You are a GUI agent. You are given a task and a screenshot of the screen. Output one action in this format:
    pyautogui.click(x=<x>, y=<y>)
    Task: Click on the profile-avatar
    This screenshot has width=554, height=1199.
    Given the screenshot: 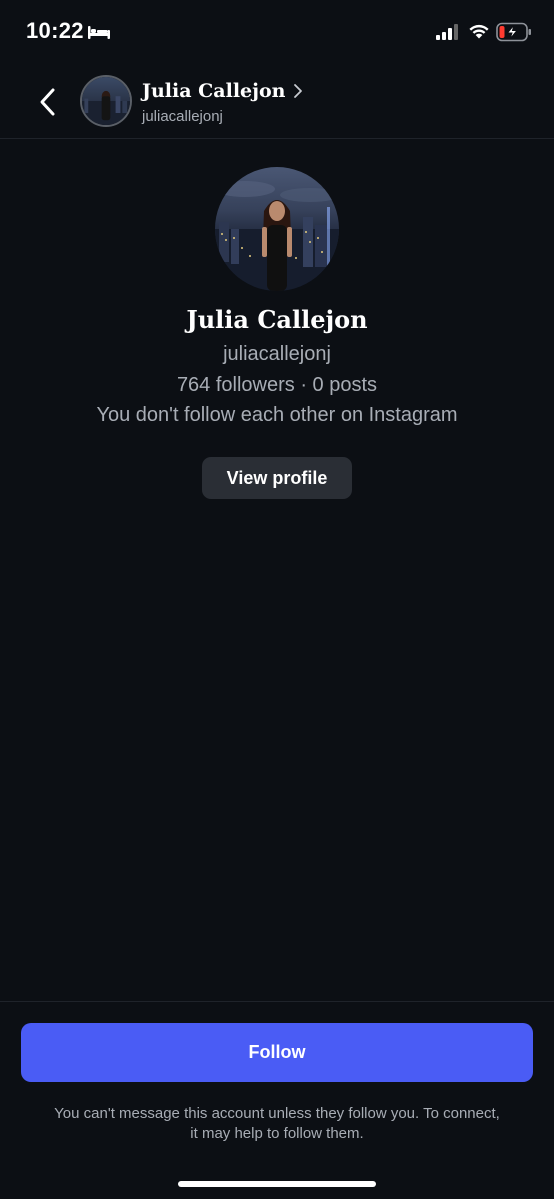 What is the action you would take?
    pyautogui.click(x=277, y=229)
    